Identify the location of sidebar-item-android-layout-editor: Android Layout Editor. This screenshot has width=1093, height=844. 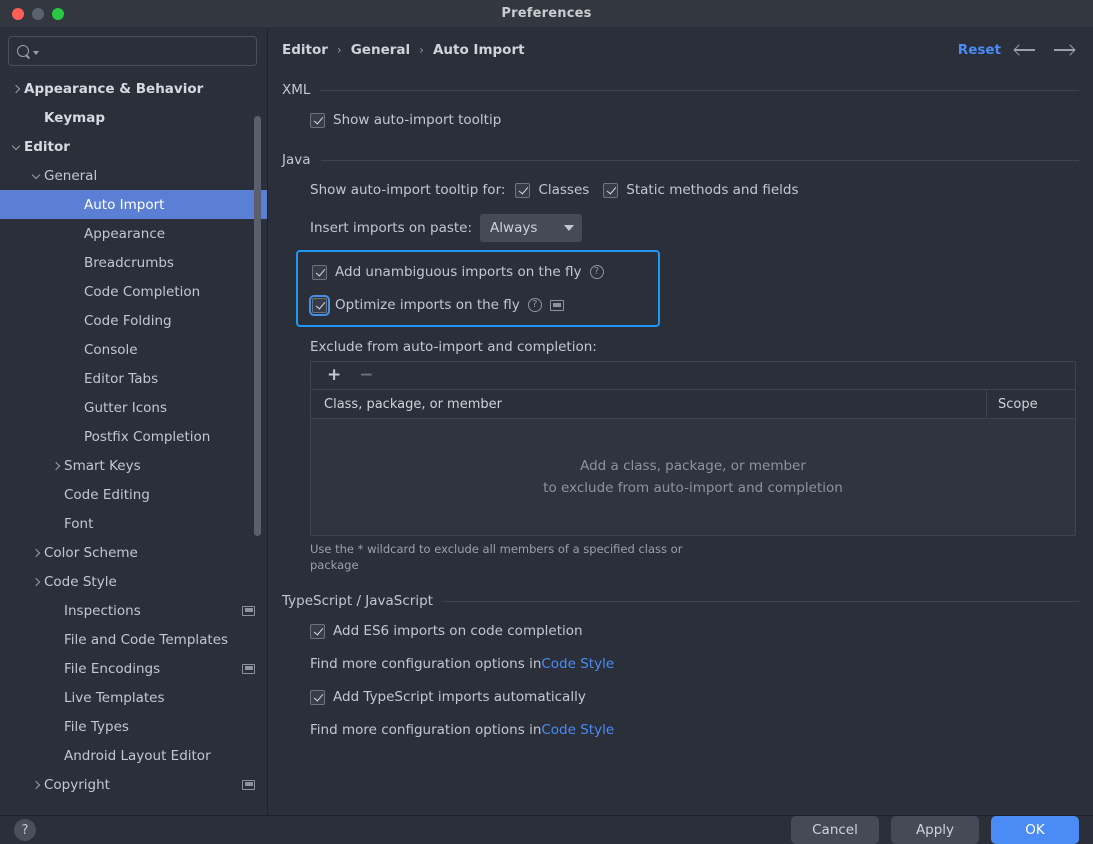
(133, 755).